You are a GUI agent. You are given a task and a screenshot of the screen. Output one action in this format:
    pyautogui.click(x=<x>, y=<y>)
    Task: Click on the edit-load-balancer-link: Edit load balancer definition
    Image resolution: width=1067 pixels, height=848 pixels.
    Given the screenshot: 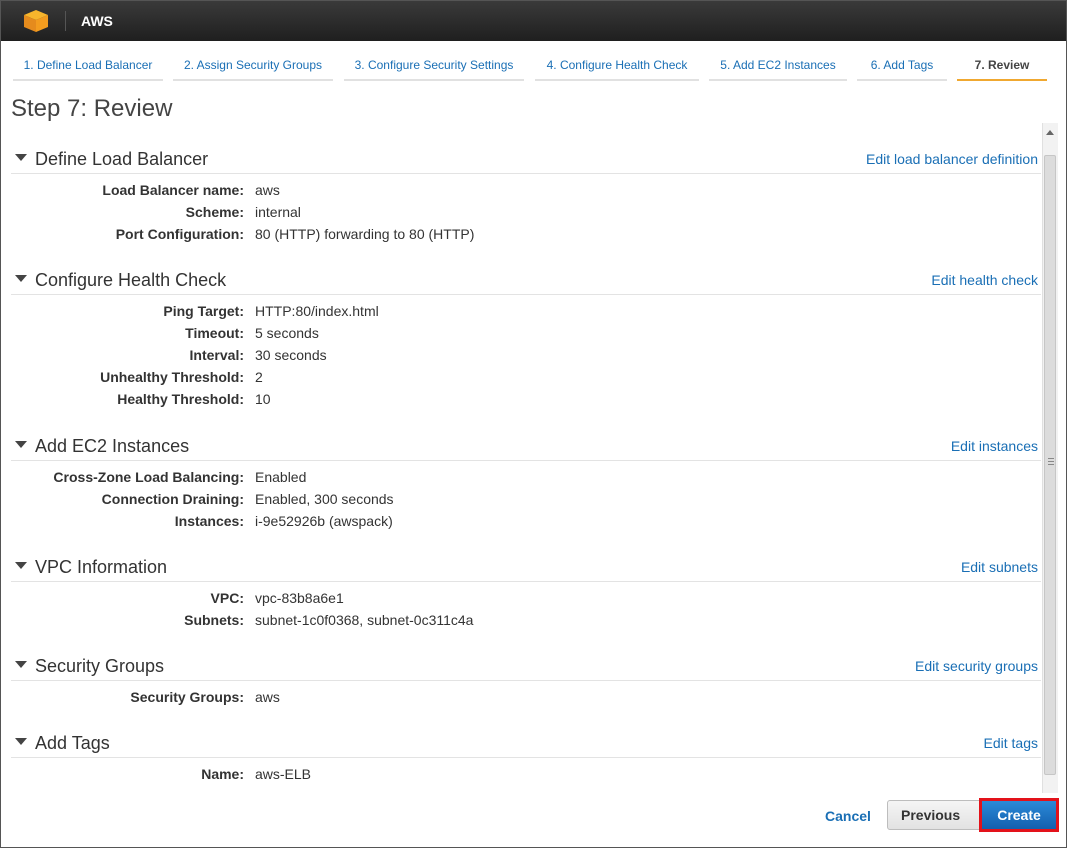 What is the action you would take?
    pyautogui.click(x=952, y=159)
    